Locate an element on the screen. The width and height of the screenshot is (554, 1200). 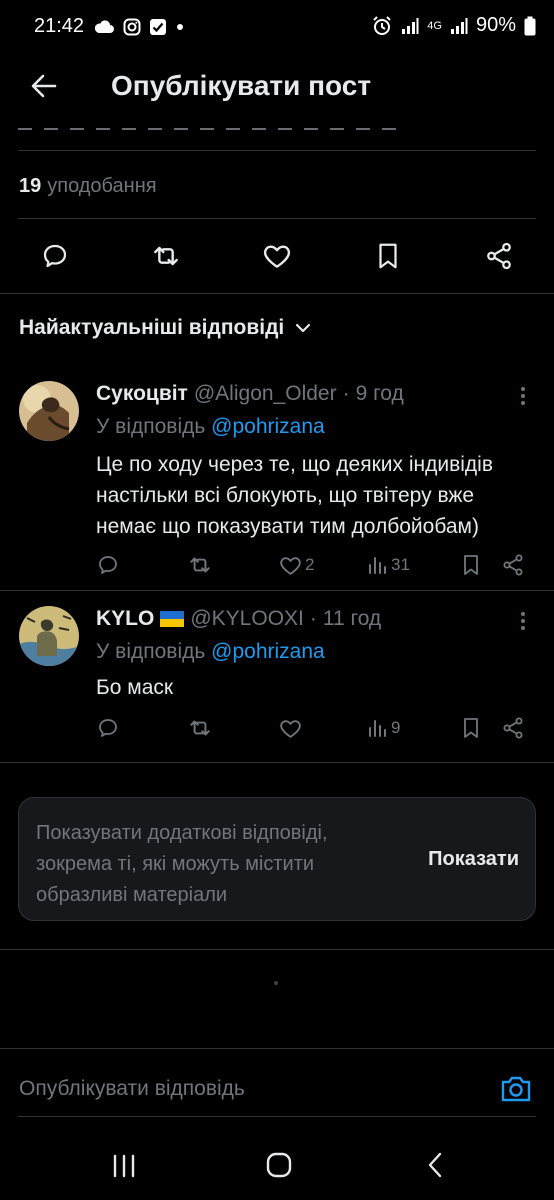
alarm-icon is located at coordinates (382, 25).